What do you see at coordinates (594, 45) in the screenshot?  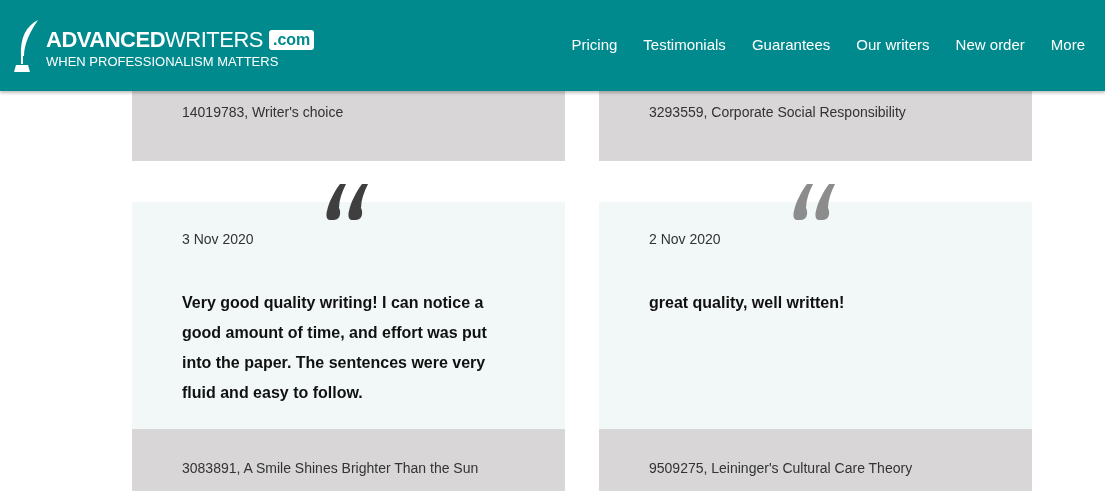 I see `nav-link: Pricing` at bounding box center [594, 45].